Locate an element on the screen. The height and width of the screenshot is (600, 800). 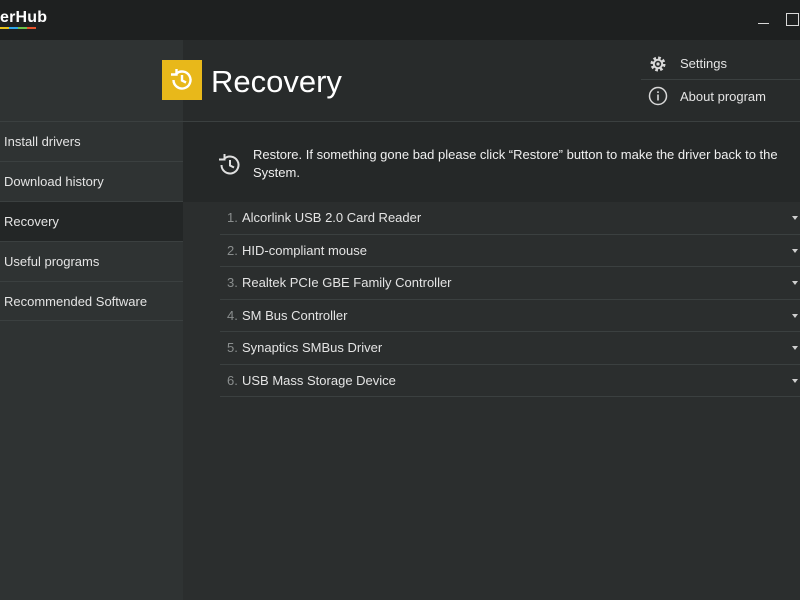
sidebar-item-label: Recovery is located at coordinates (31, 221).